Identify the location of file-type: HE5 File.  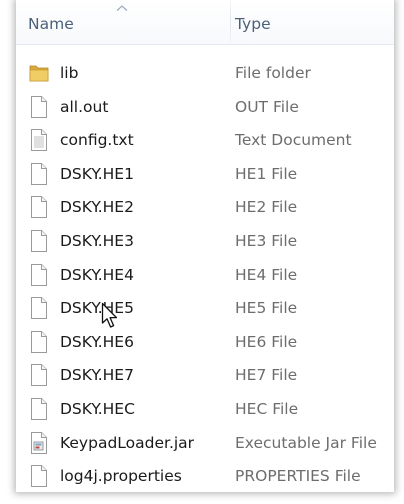
(266, 308).